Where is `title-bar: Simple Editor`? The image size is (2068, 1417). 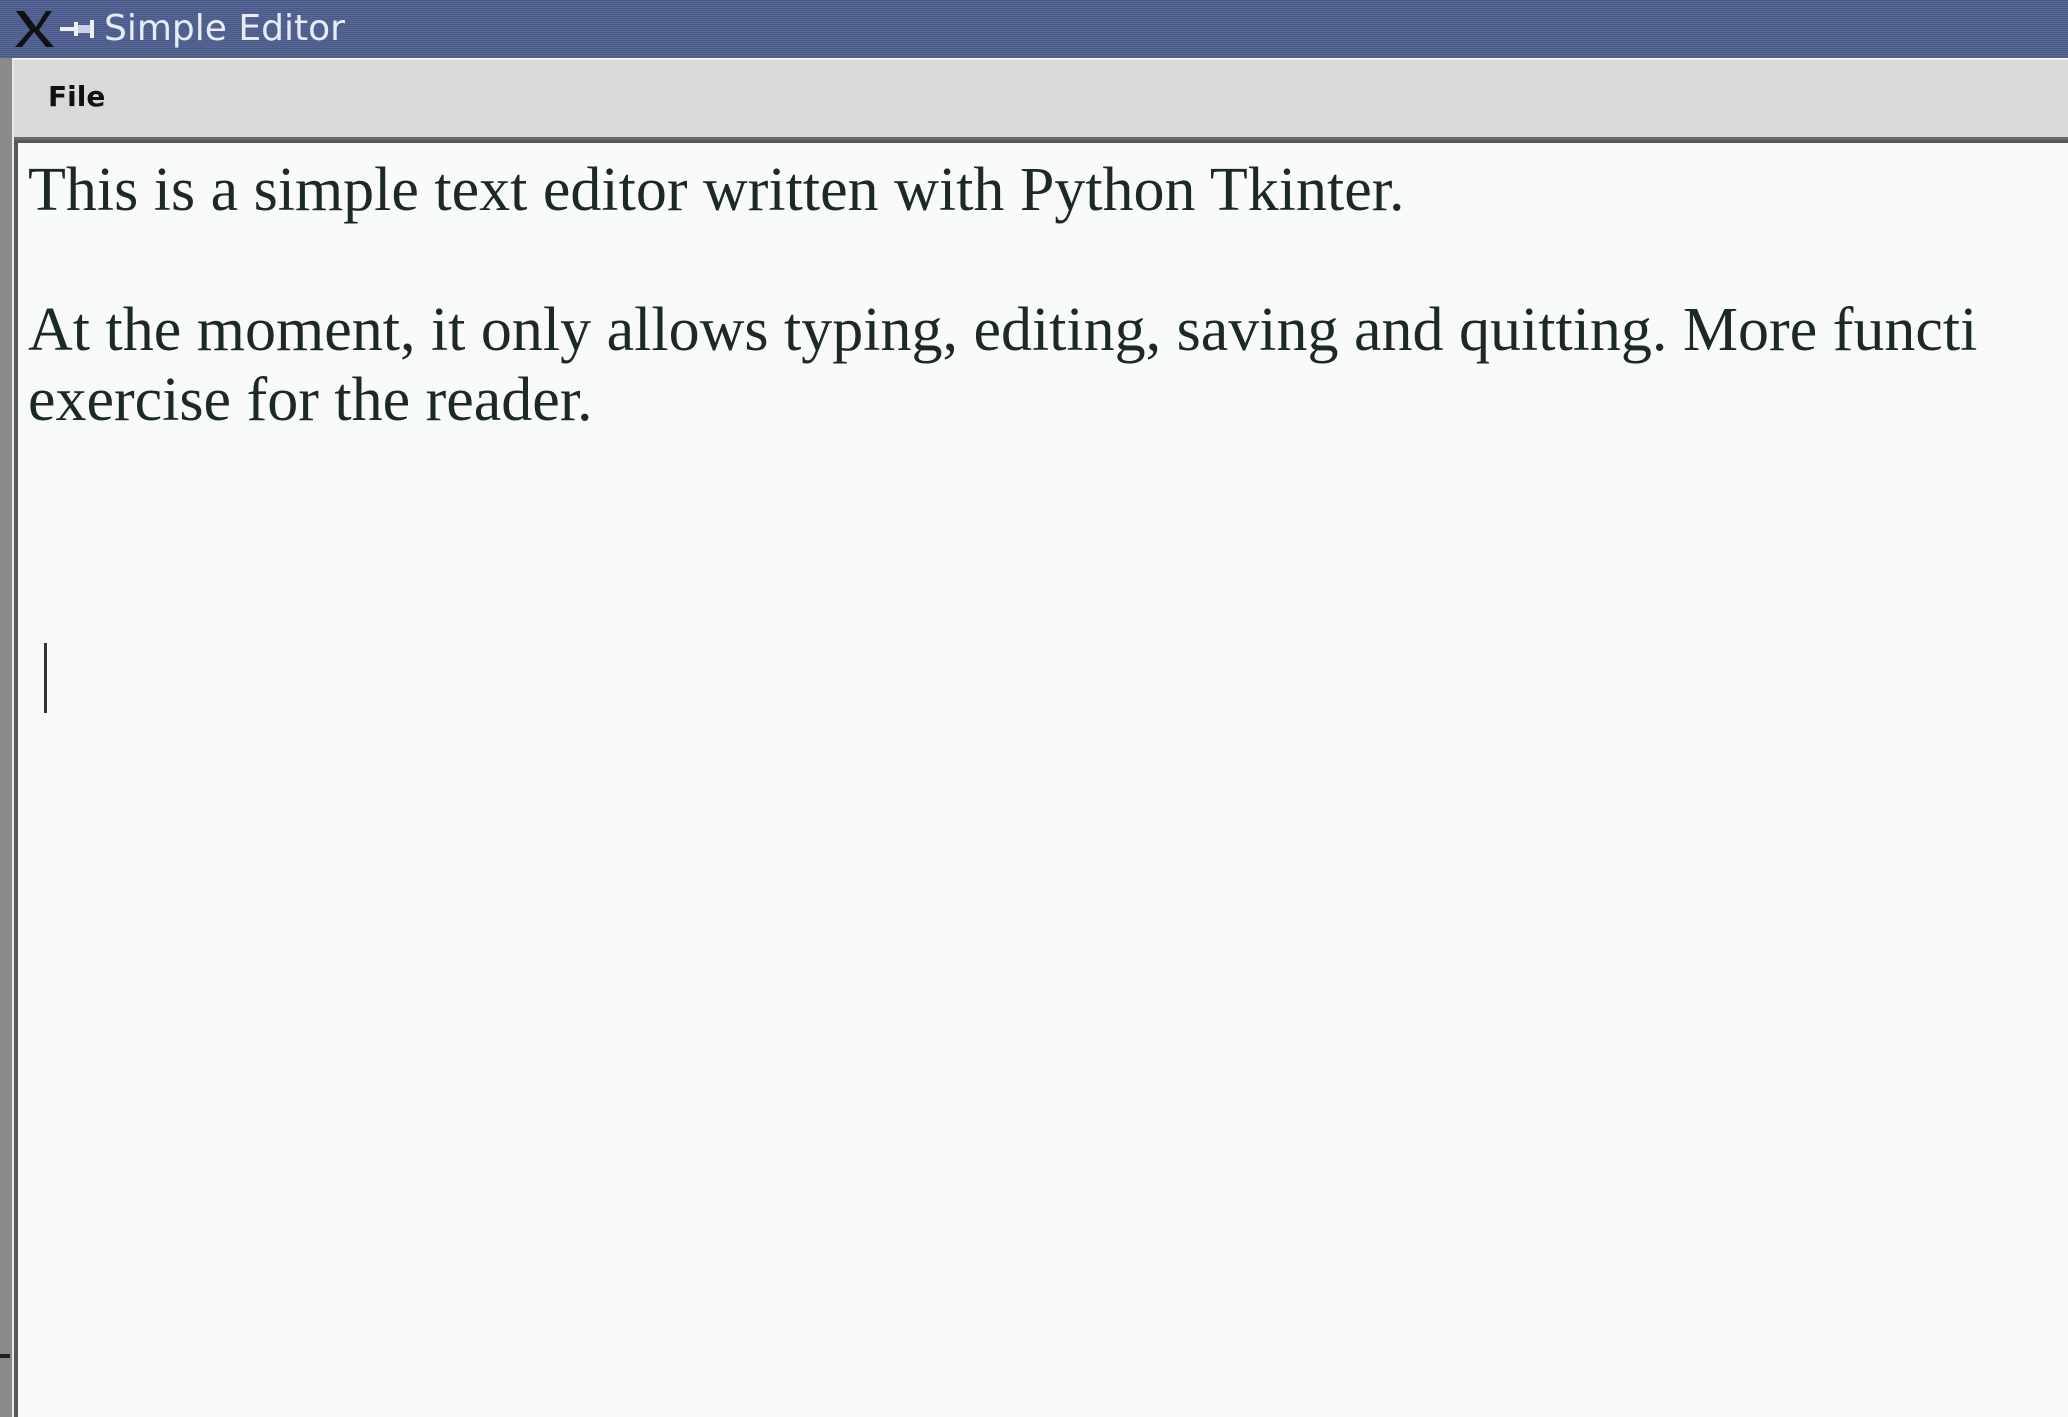
title-bar: Simple Editor is located at coordinates (1034, 29).